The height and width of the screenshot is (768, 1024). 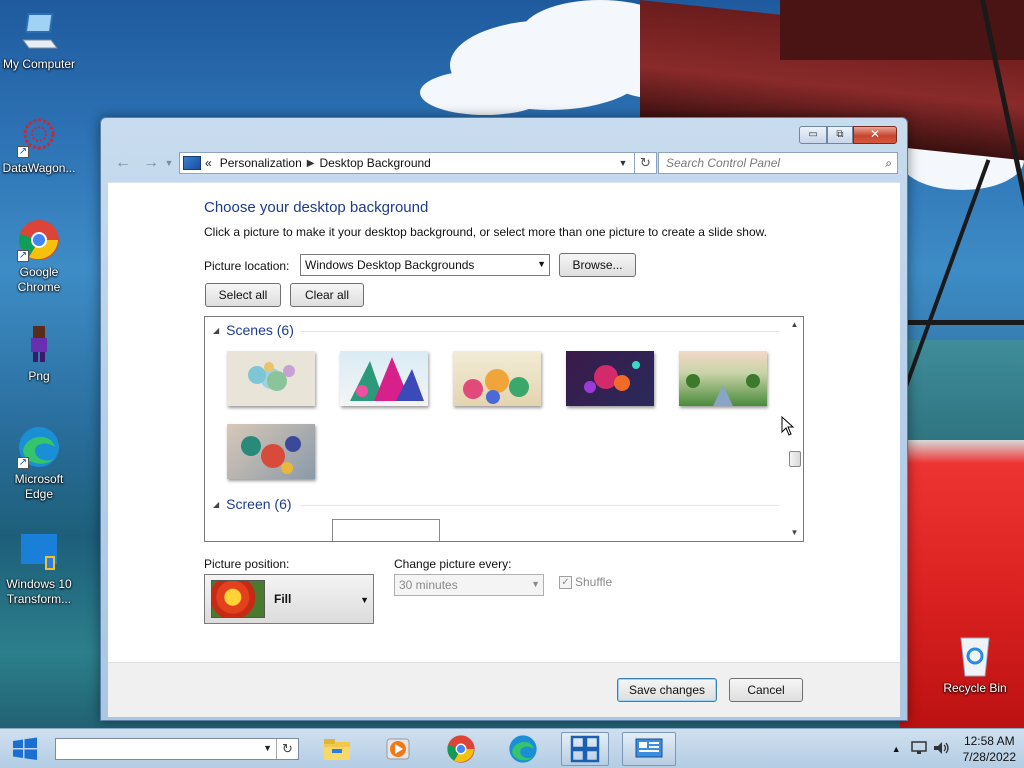 I want to click on recent-pages-chevron-icon: ▼, so click(x=169, y=163).